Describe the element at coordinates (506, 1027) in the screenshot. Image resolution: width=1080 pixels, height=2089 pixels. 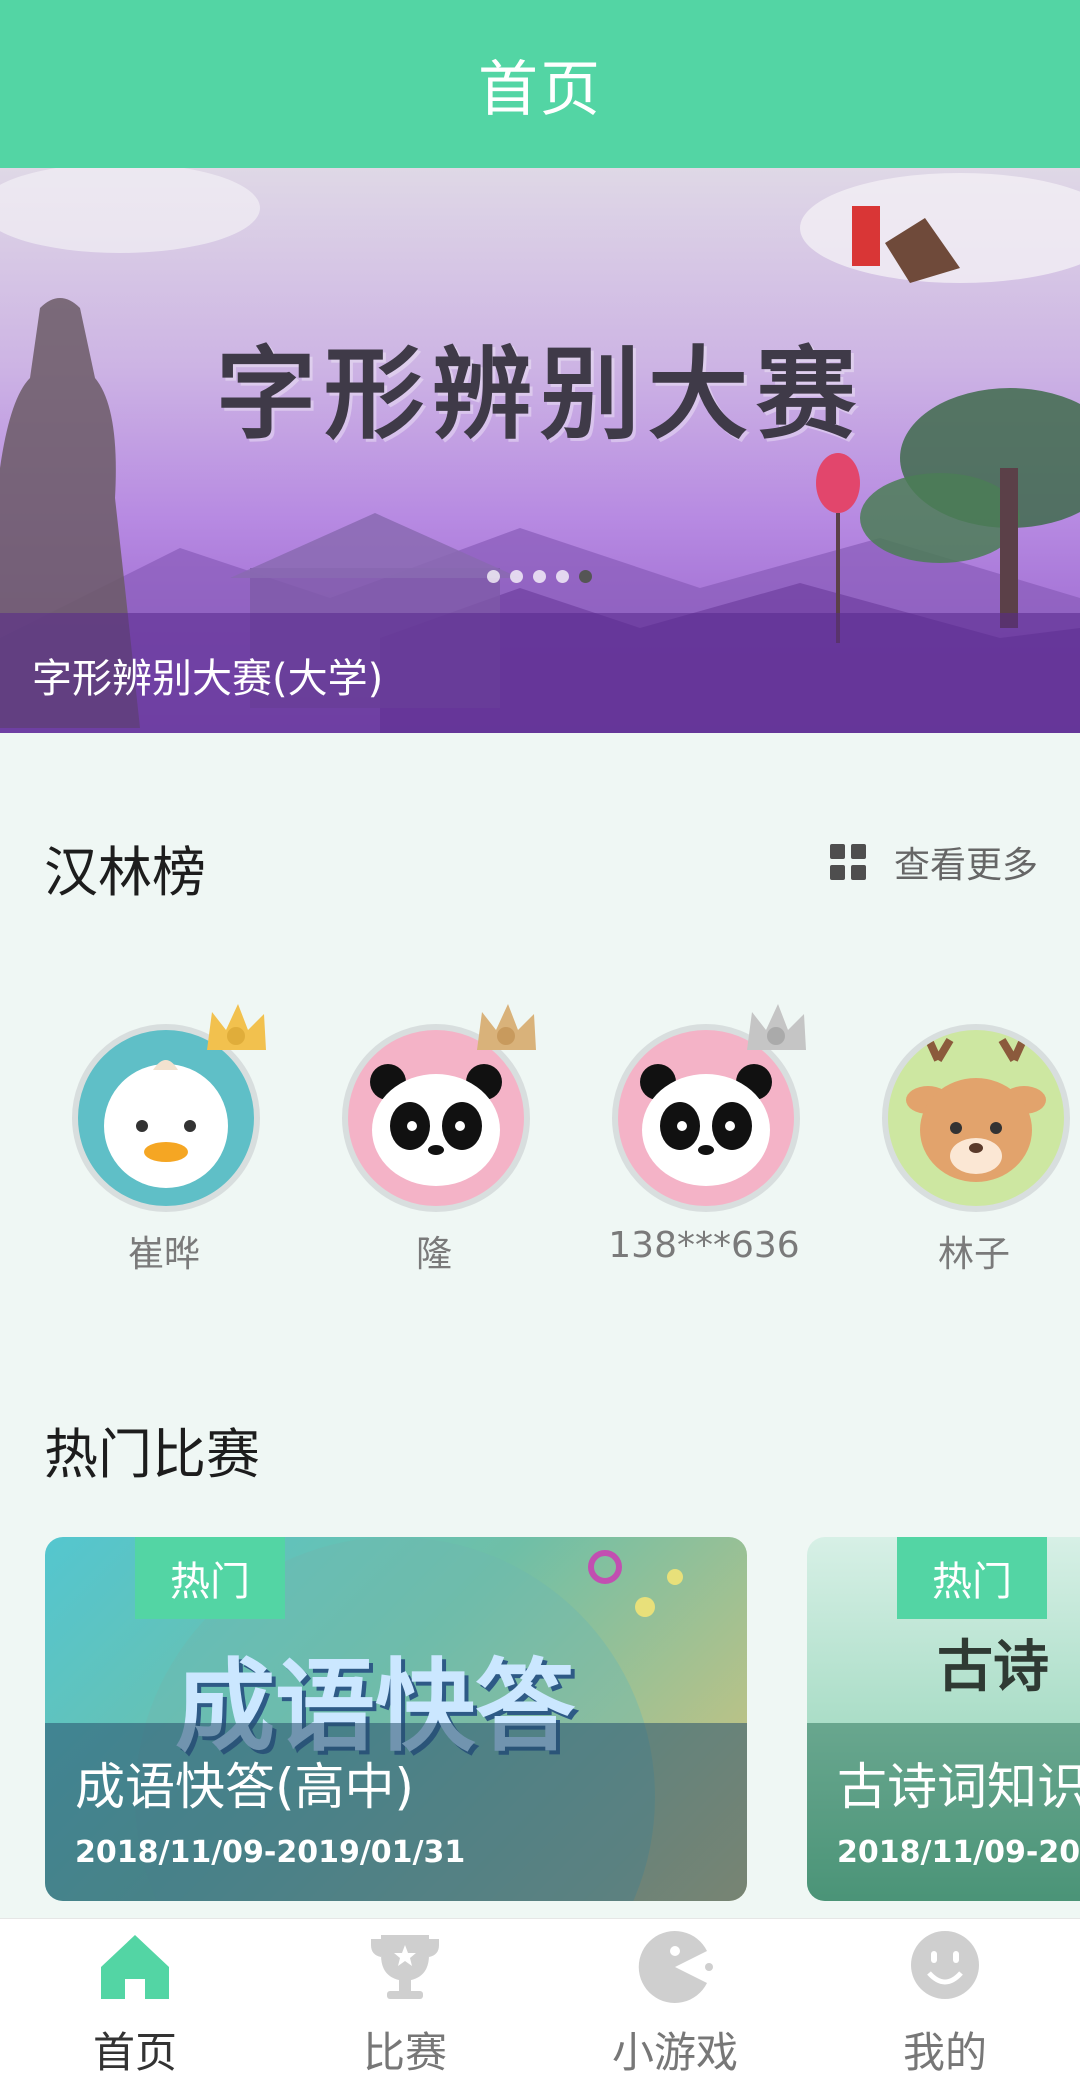
I see `crown-bronze-icon` at that location.